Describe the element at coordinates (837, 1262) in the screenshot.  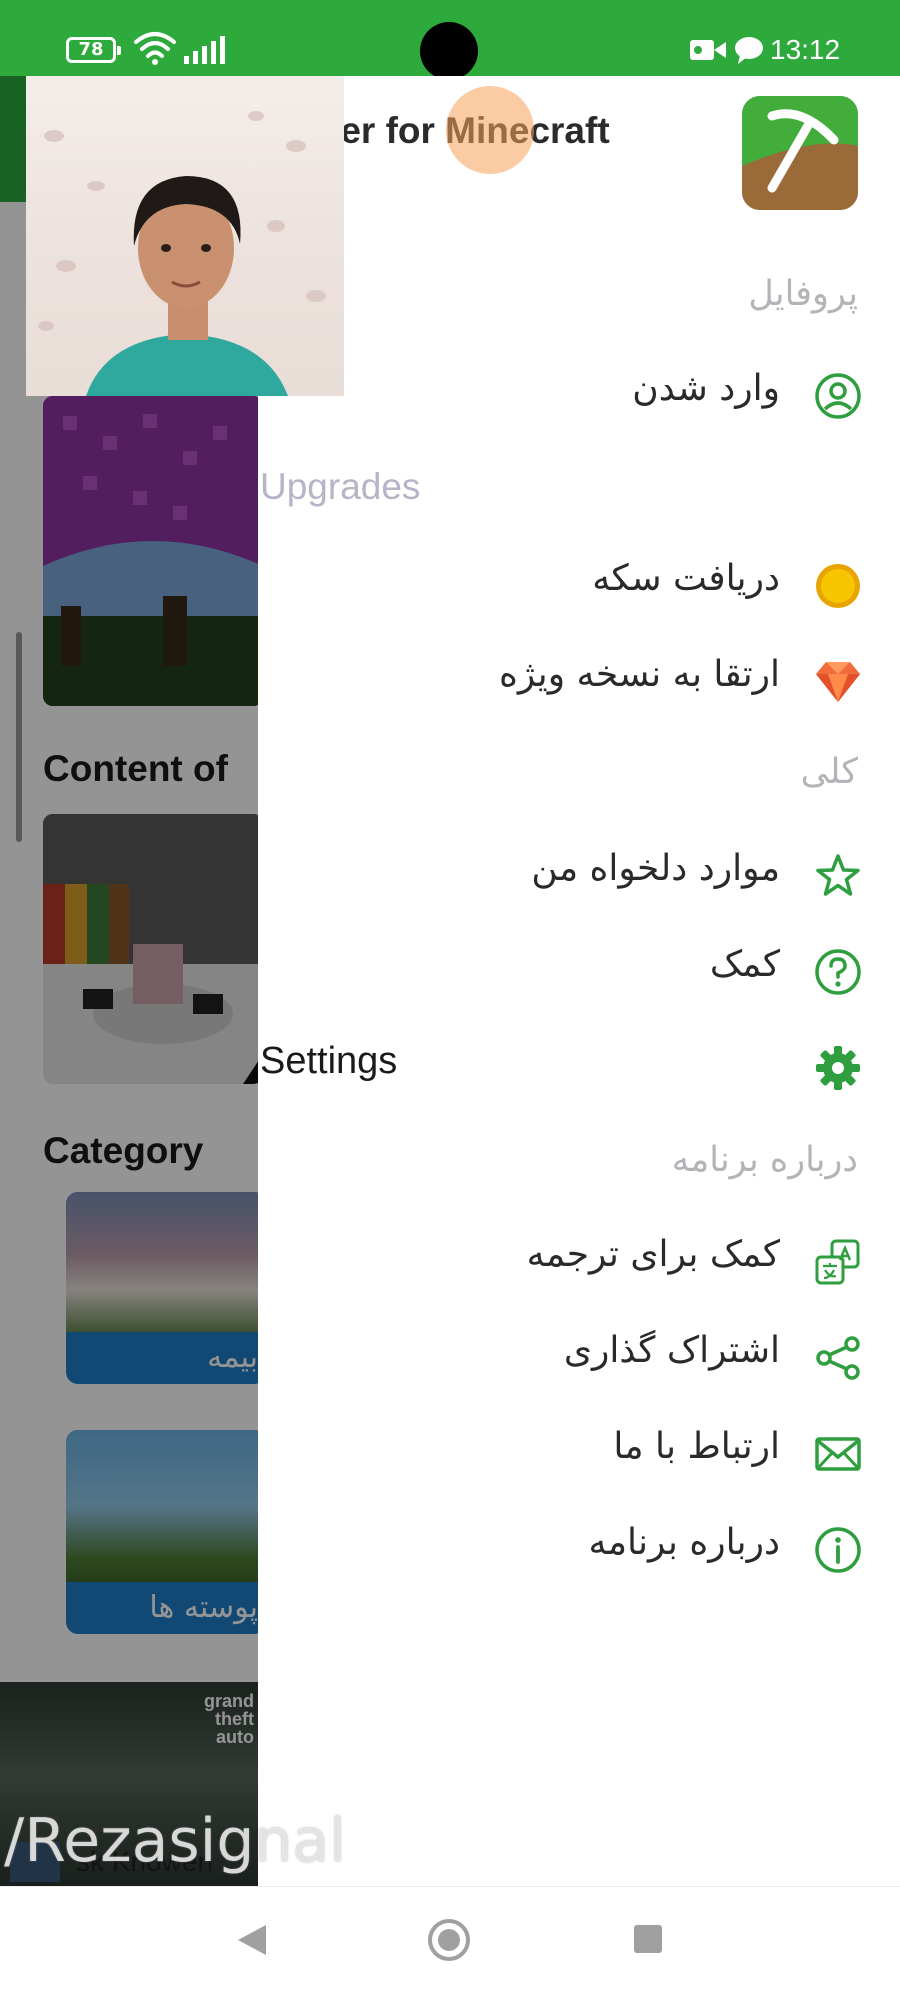
I see `translate-icon` at that location.